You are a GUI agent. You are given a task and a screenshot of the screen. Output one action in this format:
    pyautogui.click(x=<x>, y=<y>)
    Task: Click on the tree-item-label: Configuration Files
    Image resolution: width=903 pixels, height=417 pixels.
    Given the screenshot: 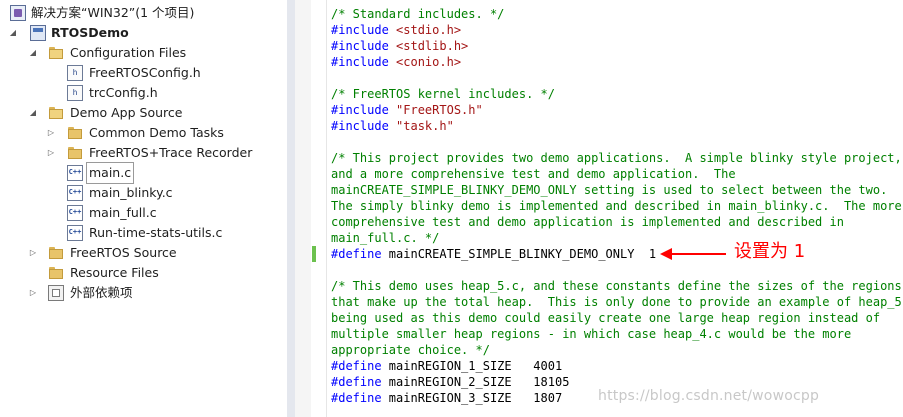 What is the action you would take?
    pyautogui.click(x=128, y=52)
    